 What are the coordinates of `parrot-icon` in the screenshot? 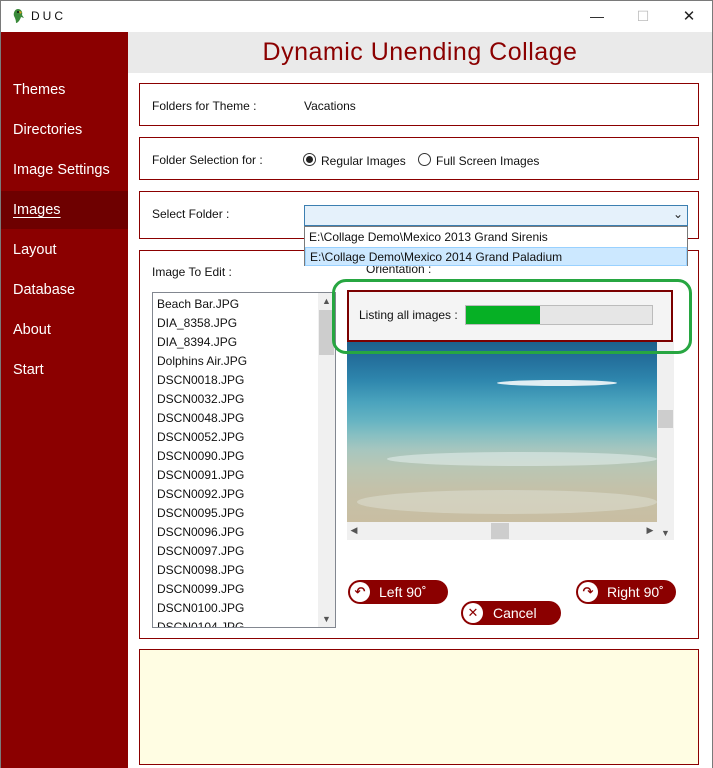 It's located at (18, 16).